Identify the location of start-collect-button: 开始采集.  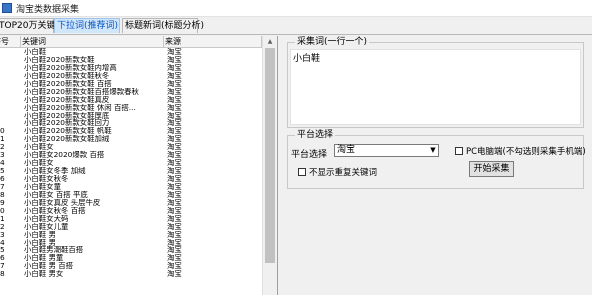
(491, 169).